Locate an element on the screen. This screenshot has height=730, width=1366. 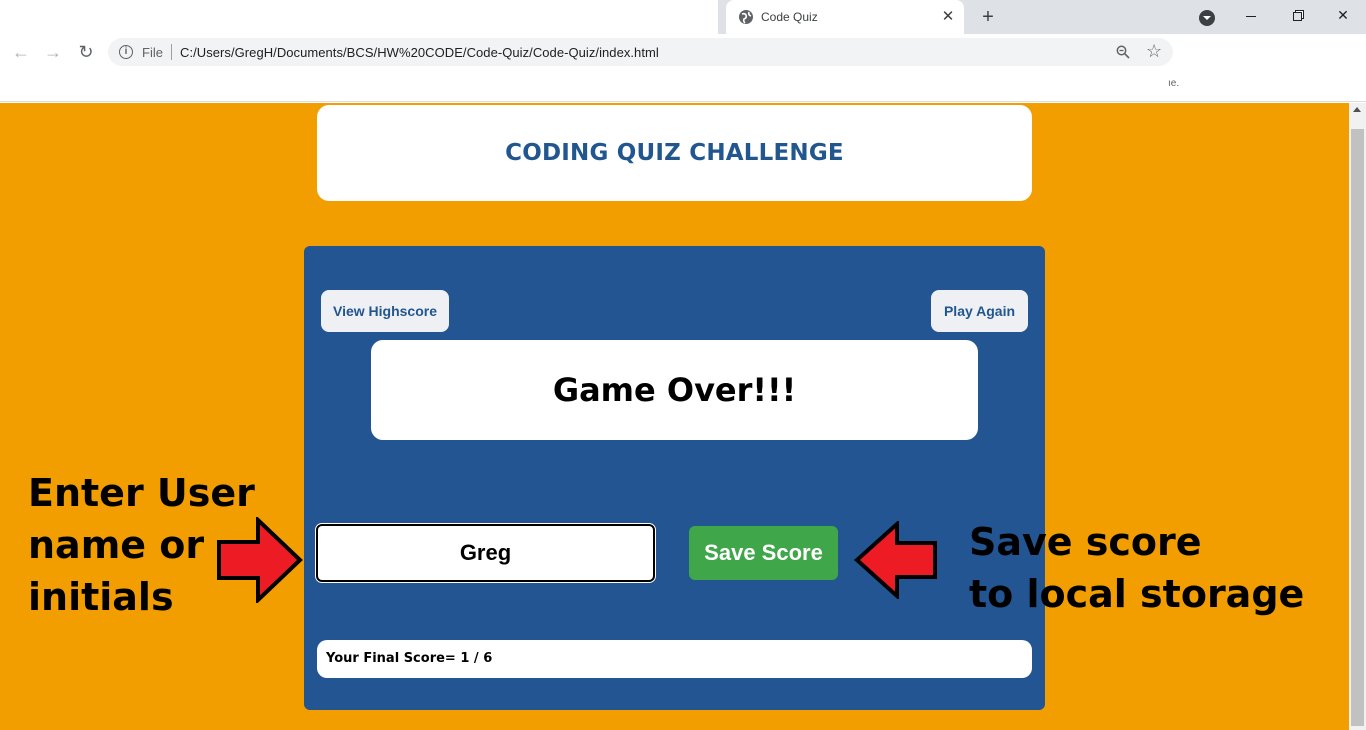
forward-arrow-icon: → is located at coordinates (53, 52).